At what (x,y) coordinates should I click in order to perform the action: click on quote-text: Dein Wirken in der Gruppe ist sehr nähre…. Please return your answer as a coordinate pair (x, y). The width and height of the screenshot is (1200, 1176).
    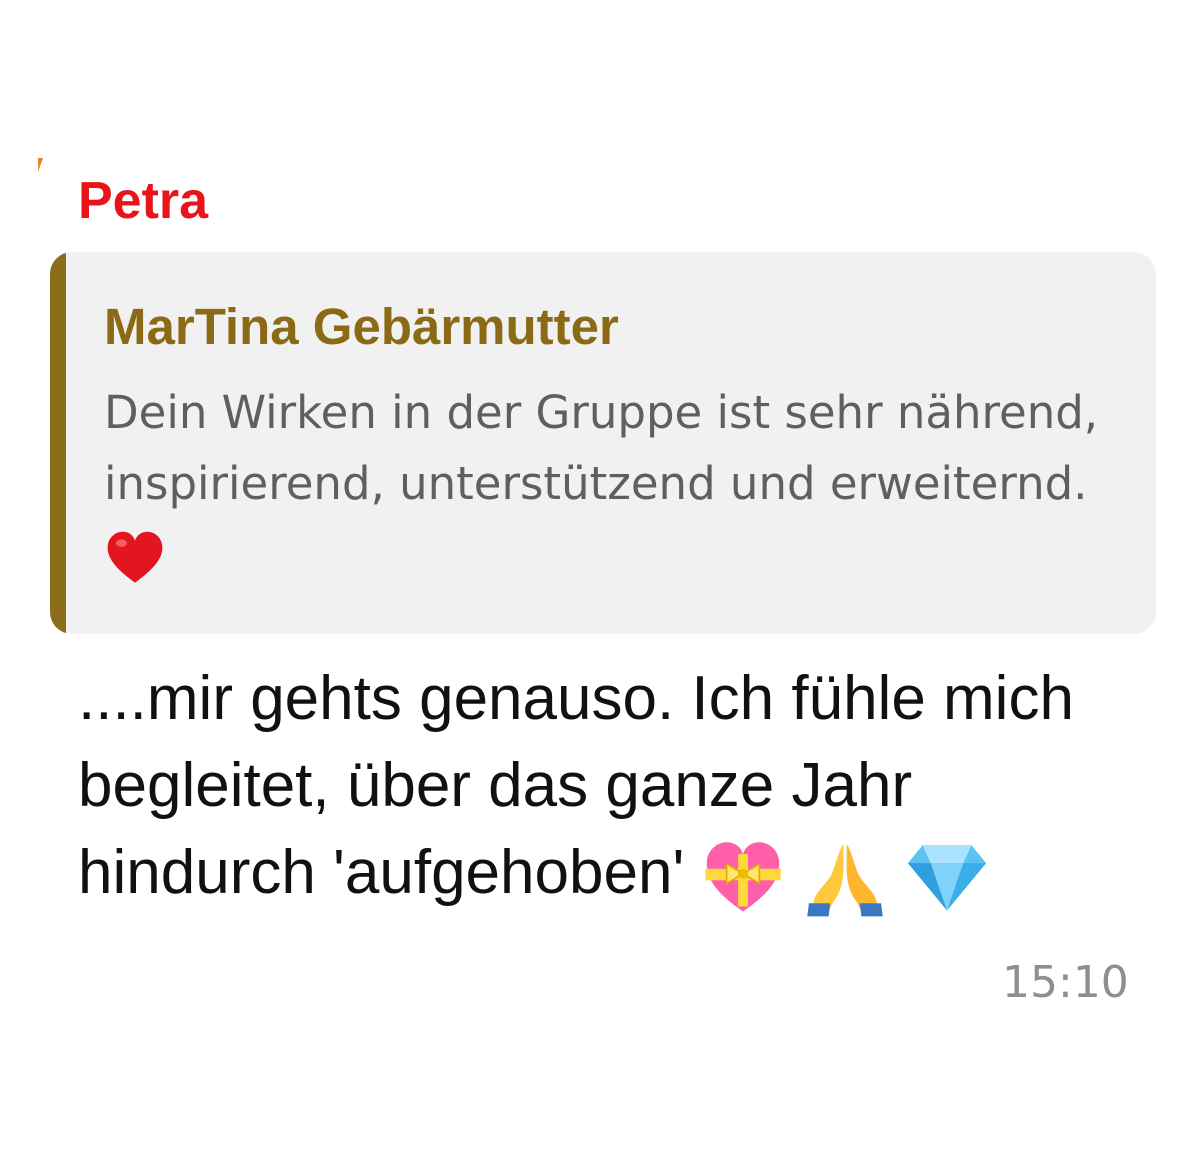
    Looking at the image, I should click on (601, 448).